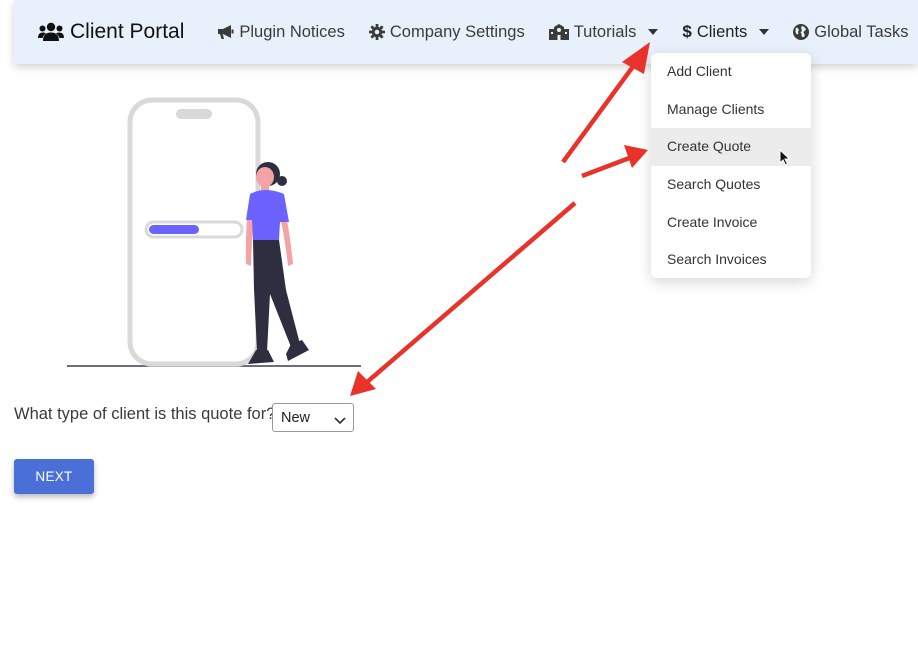  What do you see at coordinates (785, 159) in the screenshot?
I see `mouse-cursor-icon` at bounding box center [785, 159].